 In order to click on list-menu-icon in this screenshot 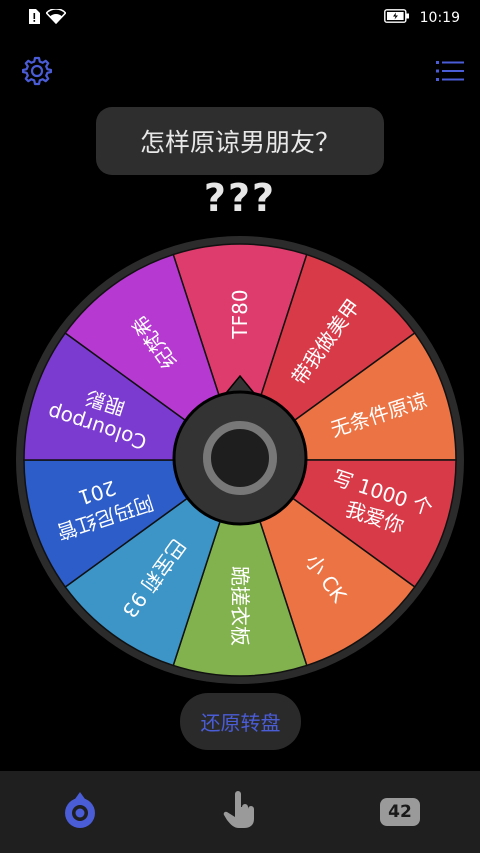, I will do `click(450, 73)`.